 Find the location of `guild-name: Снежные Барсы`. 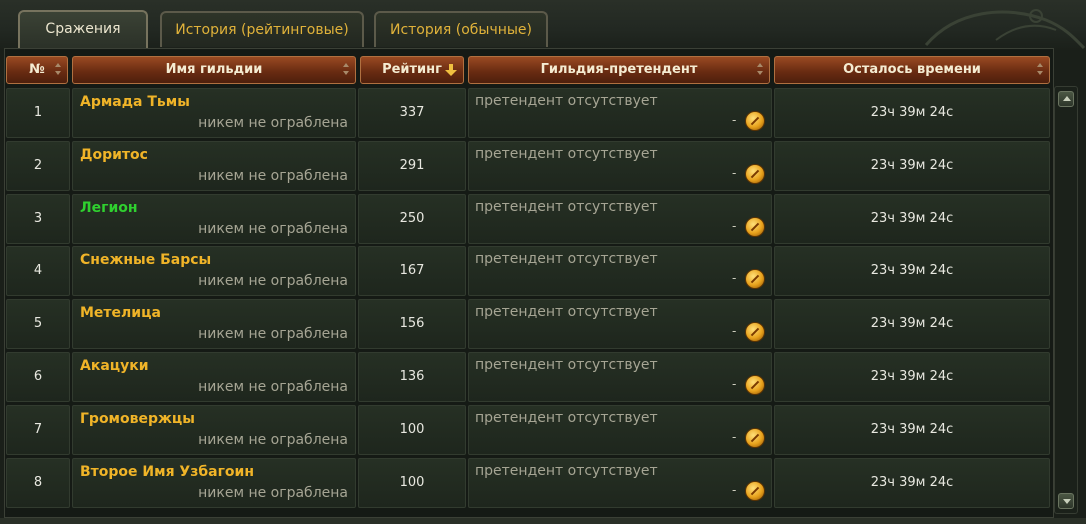

guild-name: Снежные Барсы is located at coordinates (145, 260).